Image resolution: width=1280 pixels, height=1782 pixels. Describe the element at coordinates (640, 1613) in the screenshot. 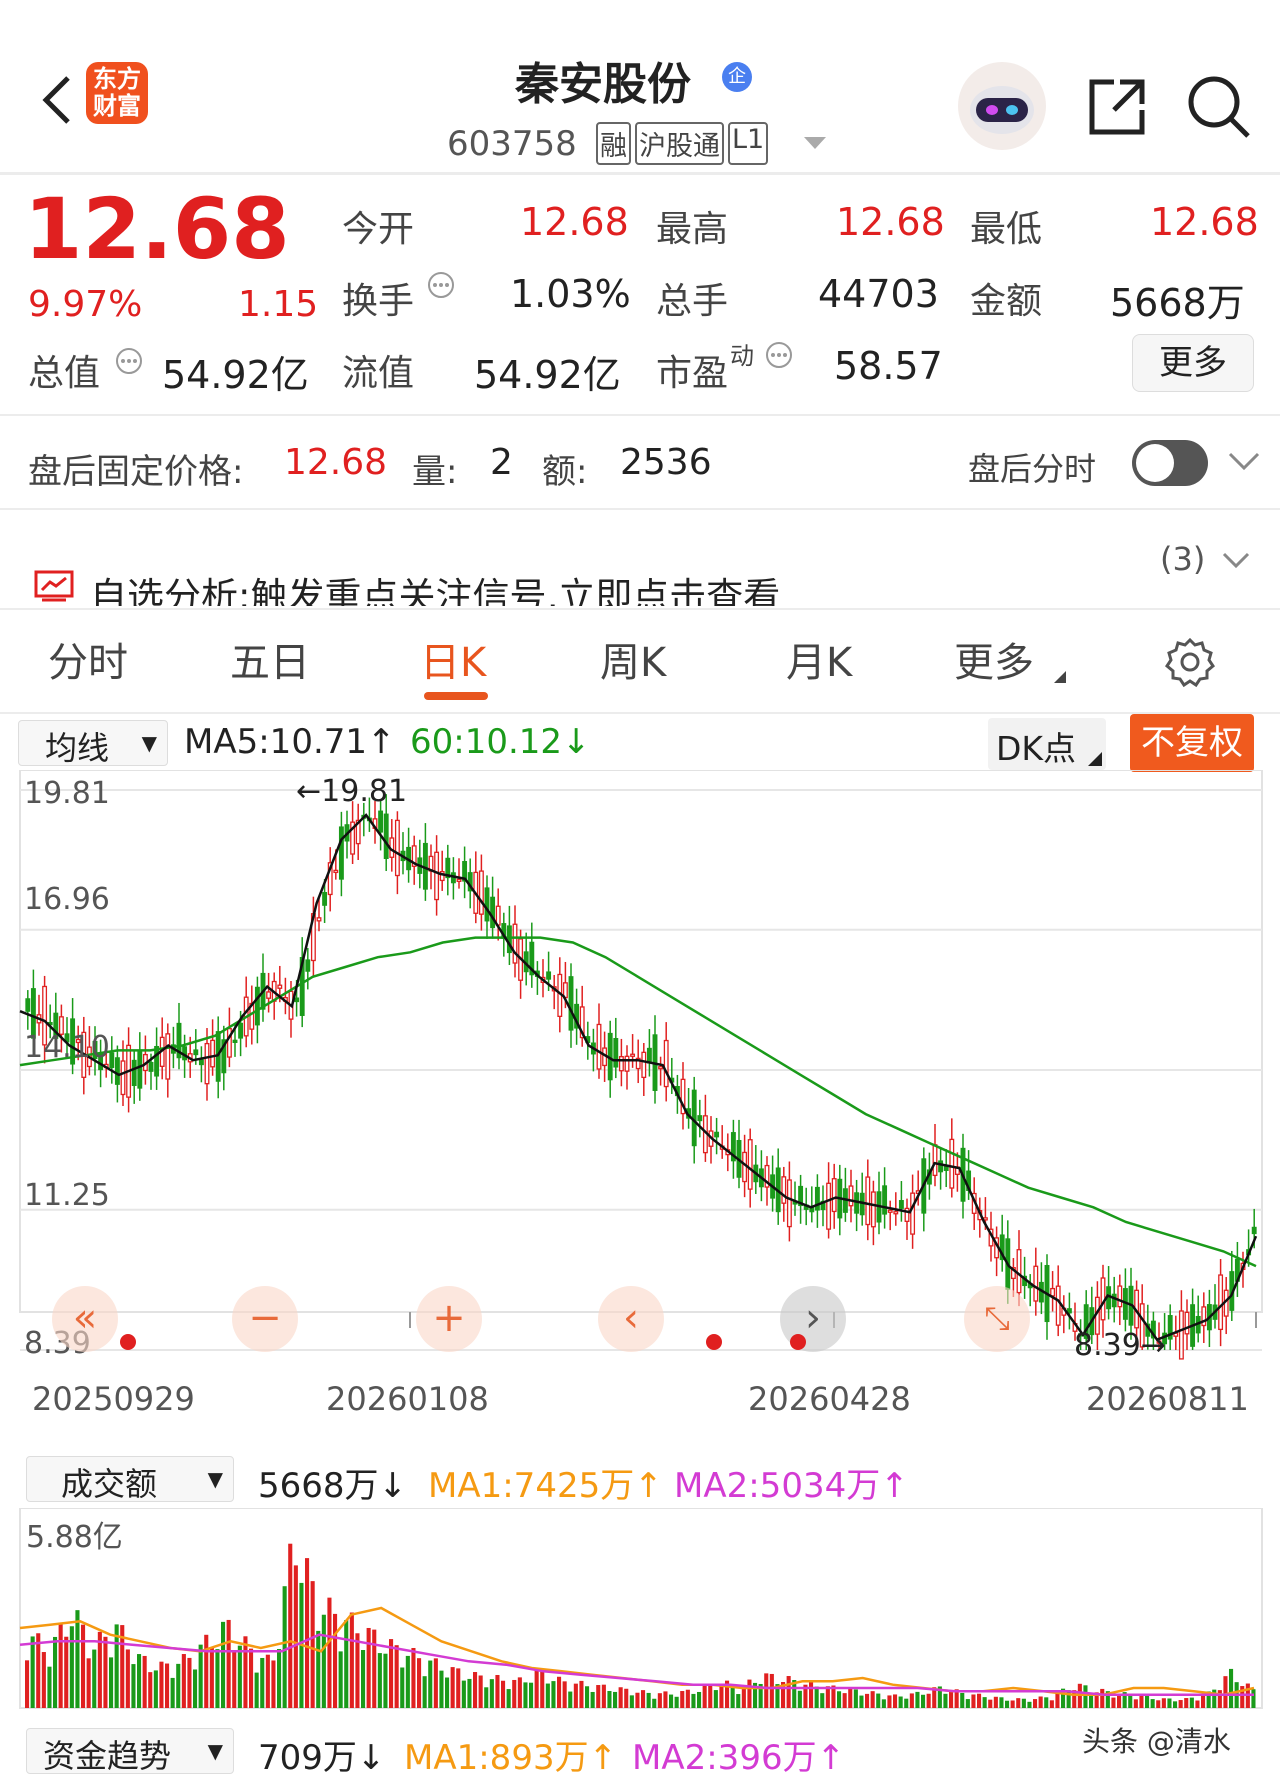

I see `volume-chart` at that location.